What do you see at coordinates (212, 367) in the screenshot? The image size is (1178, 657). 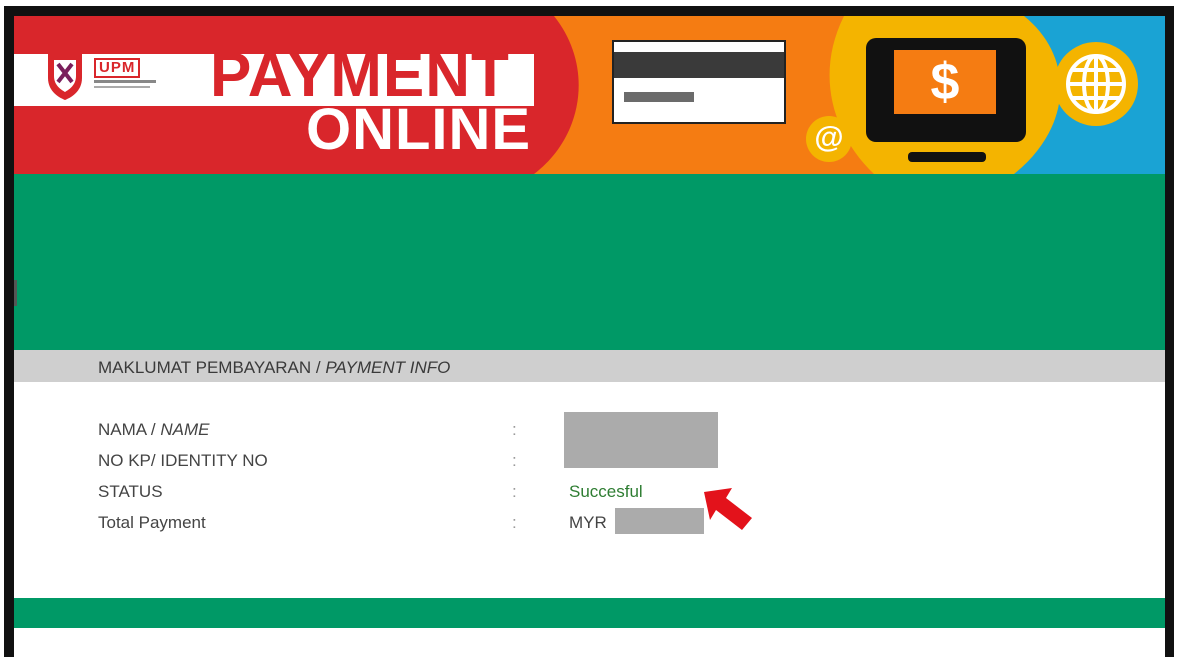 I see `section-title-plain: MAKLUMAT PEMBAYARAN /` at bounding box center [212, 367].